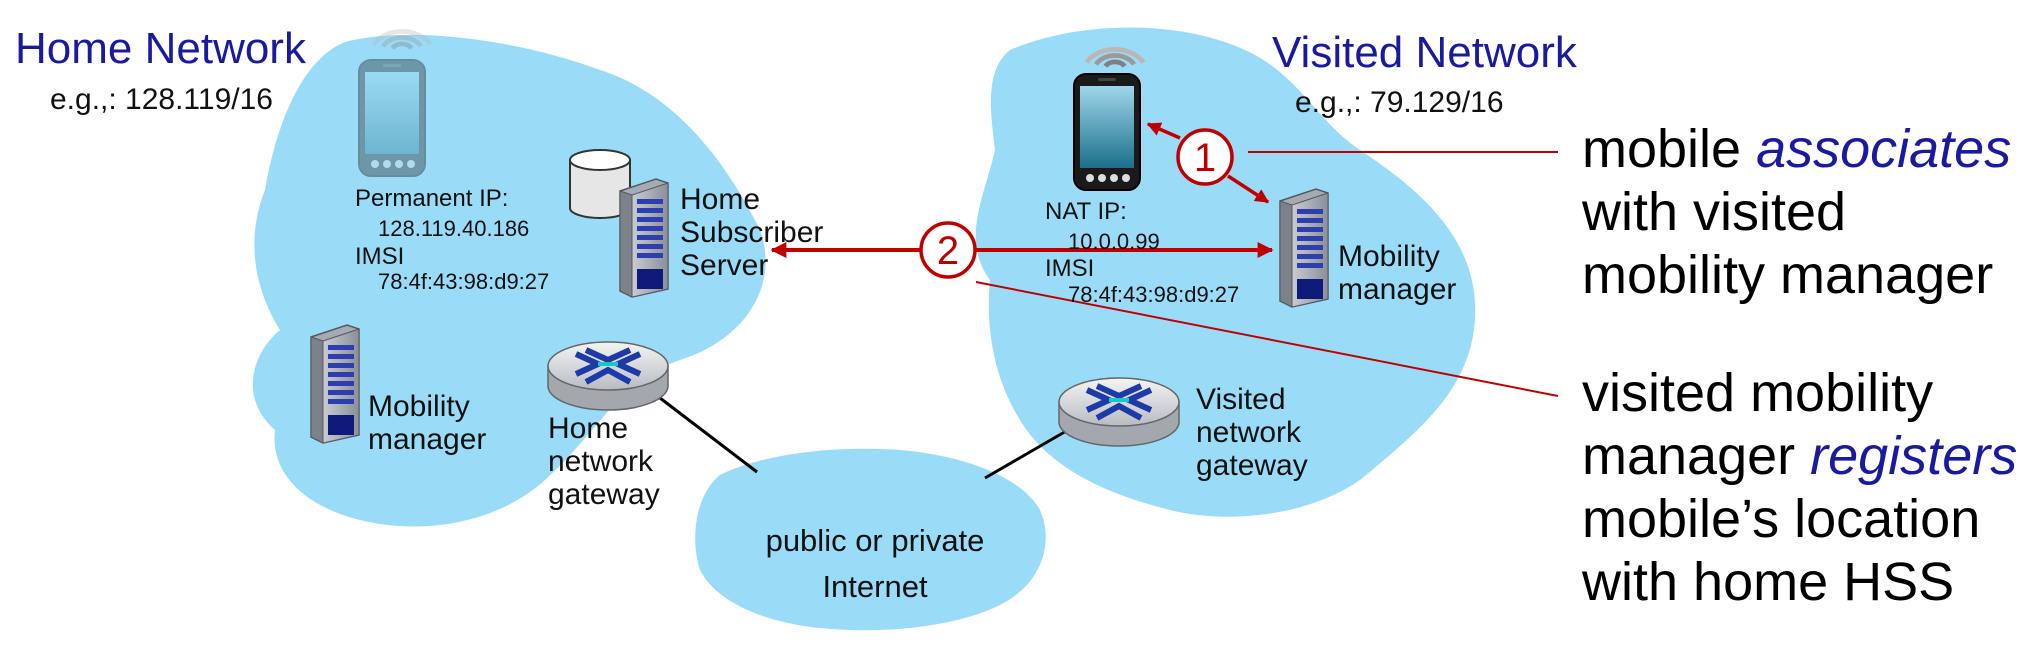 The image size is (2031, 663). I want to click on internet-label: public or private Internet, so click(875, 563).